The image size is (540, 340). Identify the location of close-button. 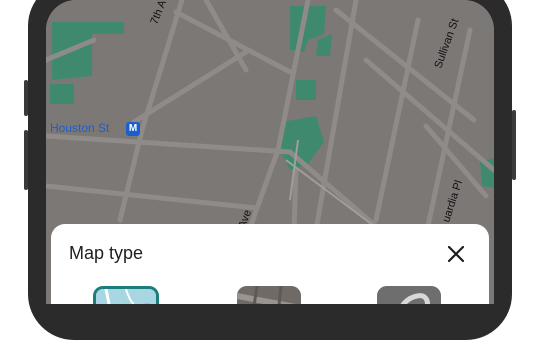
(456, 254).